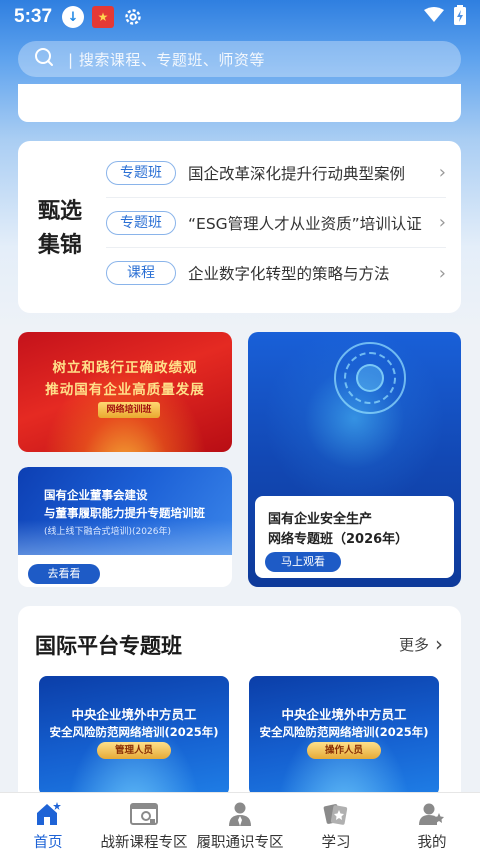  Describe the element at coordinates (144, 814) in the screenshot. I see `course-zone-icon` at that location.